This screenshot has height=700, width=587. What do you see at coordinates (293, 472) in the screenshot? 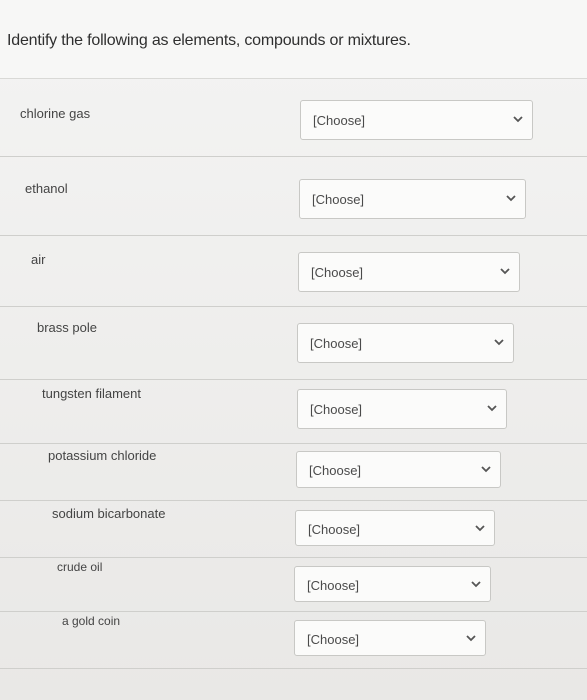
I see `matching-row: potassium chloride [Choose]` at bounding box center [293, 472].